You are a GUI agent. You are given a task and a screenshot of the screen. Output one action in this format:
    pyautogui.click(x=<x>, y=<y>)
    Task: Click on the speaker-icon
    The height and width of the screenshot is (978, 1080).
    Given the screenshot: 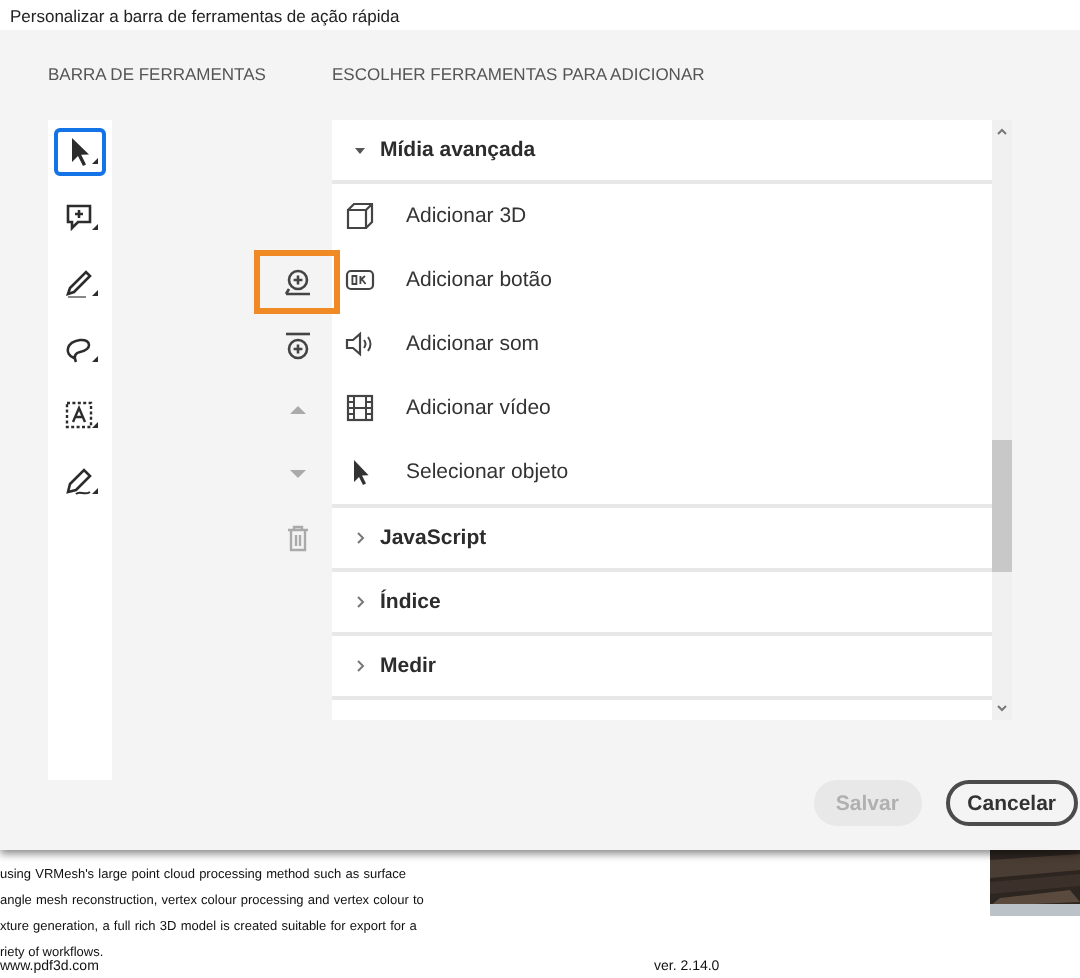 What is the action you would take?
    pyautogui.click(x=360, y=344)
    